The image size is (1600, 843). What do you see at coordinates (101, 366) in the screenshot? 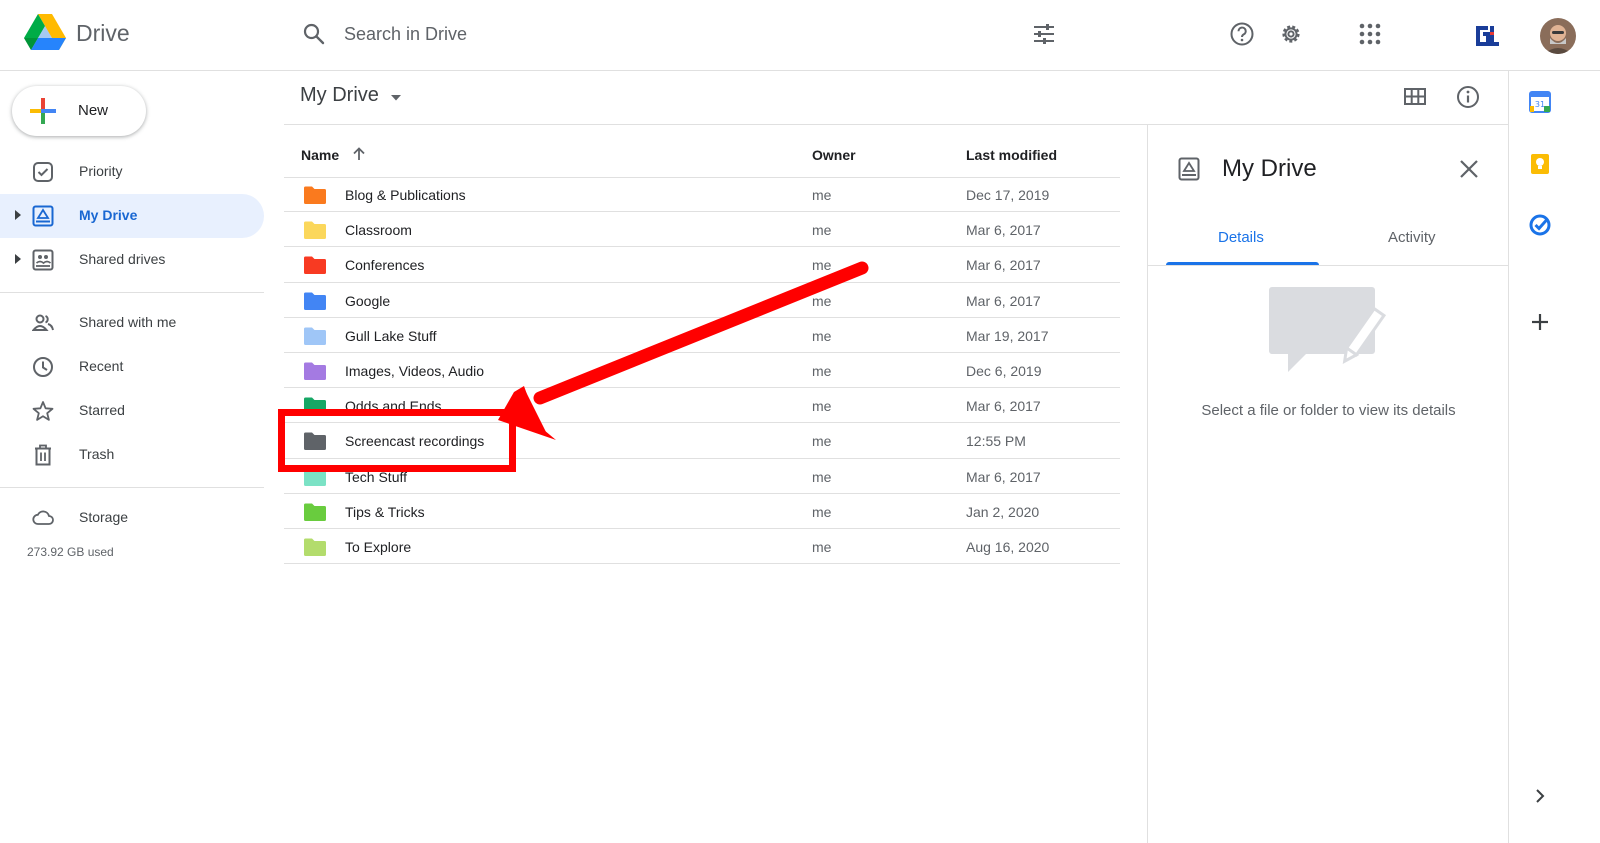
I see `sidebar-item-label: Recent` at bounding box center [101, 366].